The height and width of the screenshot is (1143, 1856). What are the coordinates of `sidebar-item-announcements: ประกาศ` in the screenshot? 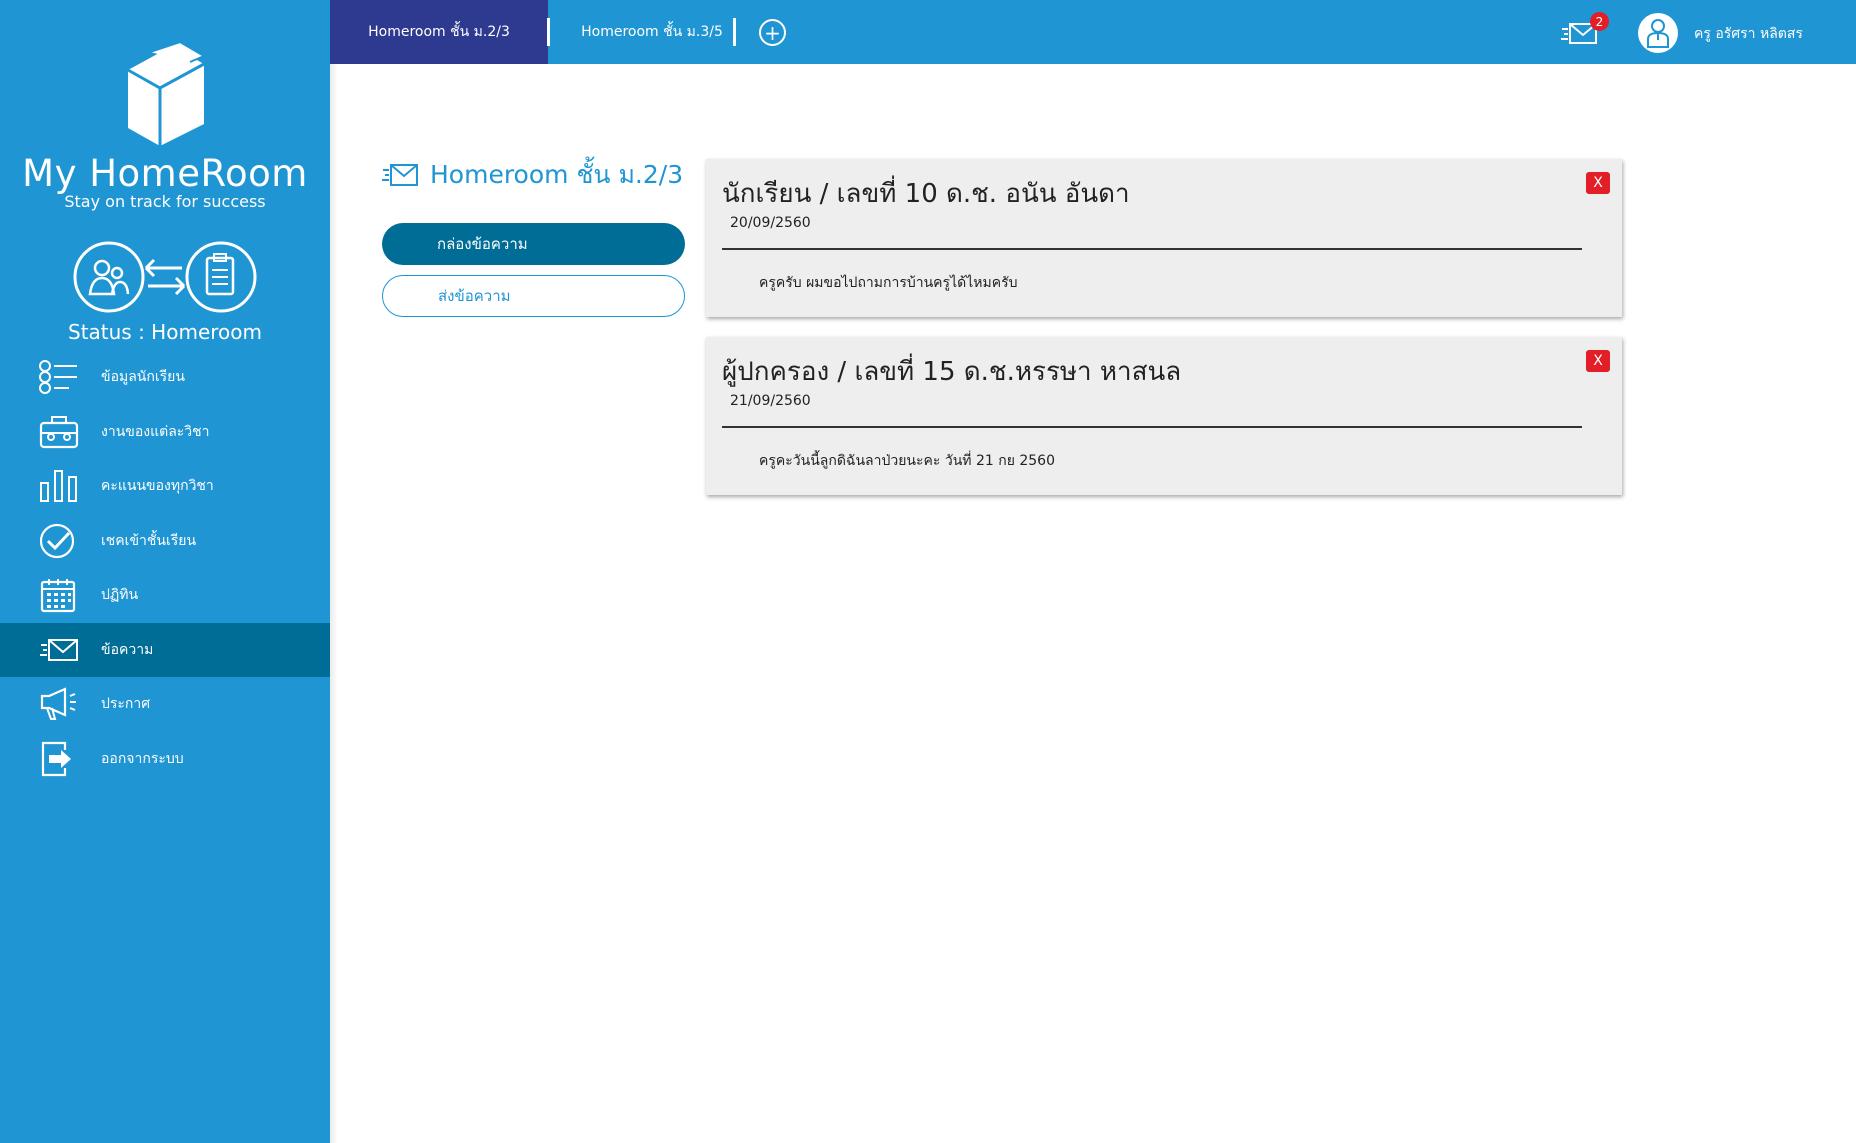 It's located at (165, 704).